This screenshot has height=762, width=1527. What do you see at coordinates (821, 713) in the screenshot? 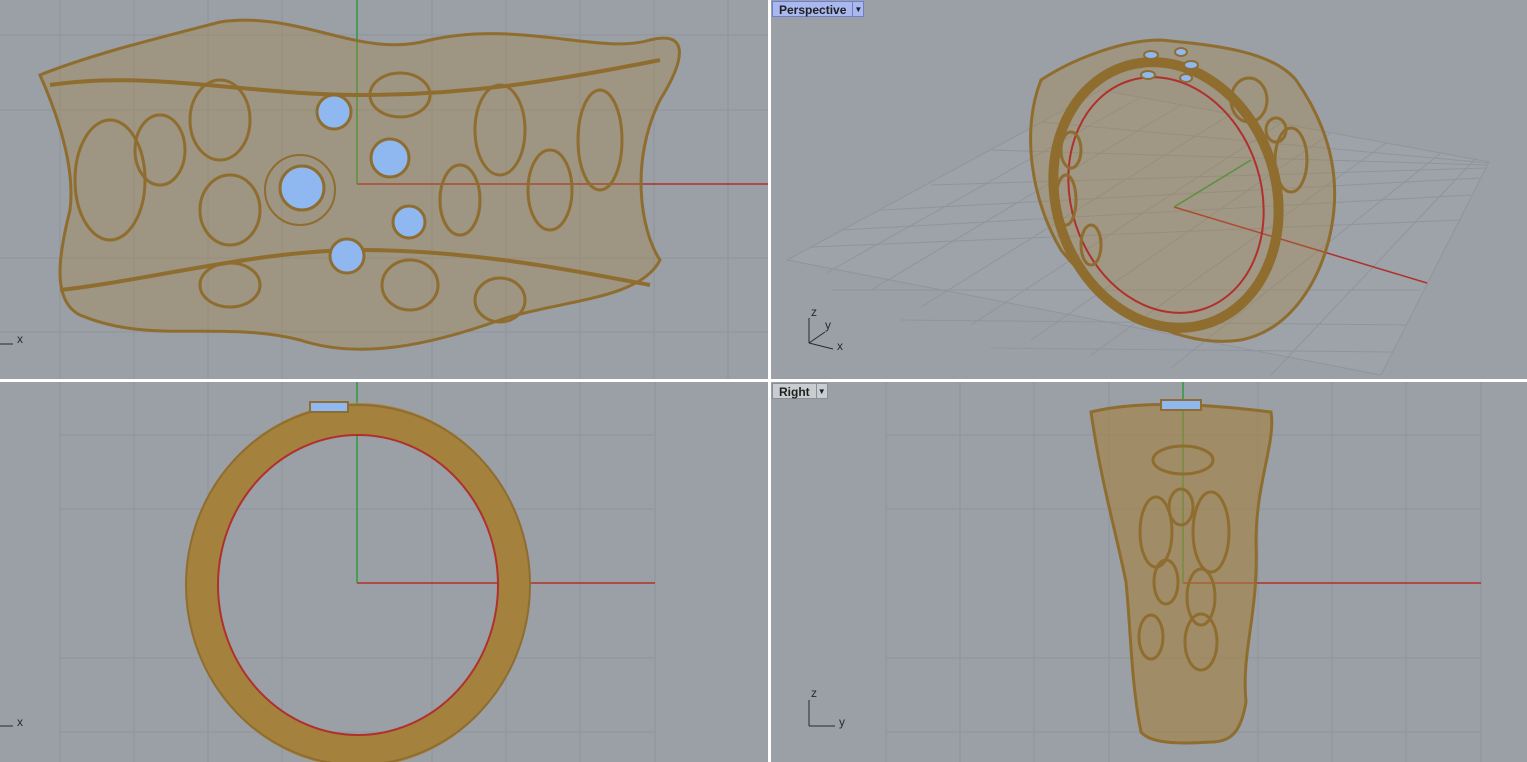
I see `axis-gizmo` at bounding box center [821, 713].